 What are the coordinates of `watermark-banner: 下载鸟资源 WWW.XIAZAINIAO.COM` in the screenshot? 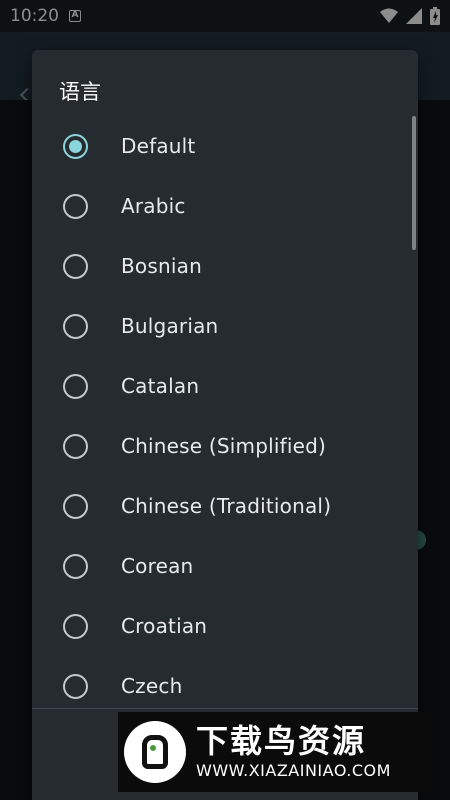 It's located at (275, 752).